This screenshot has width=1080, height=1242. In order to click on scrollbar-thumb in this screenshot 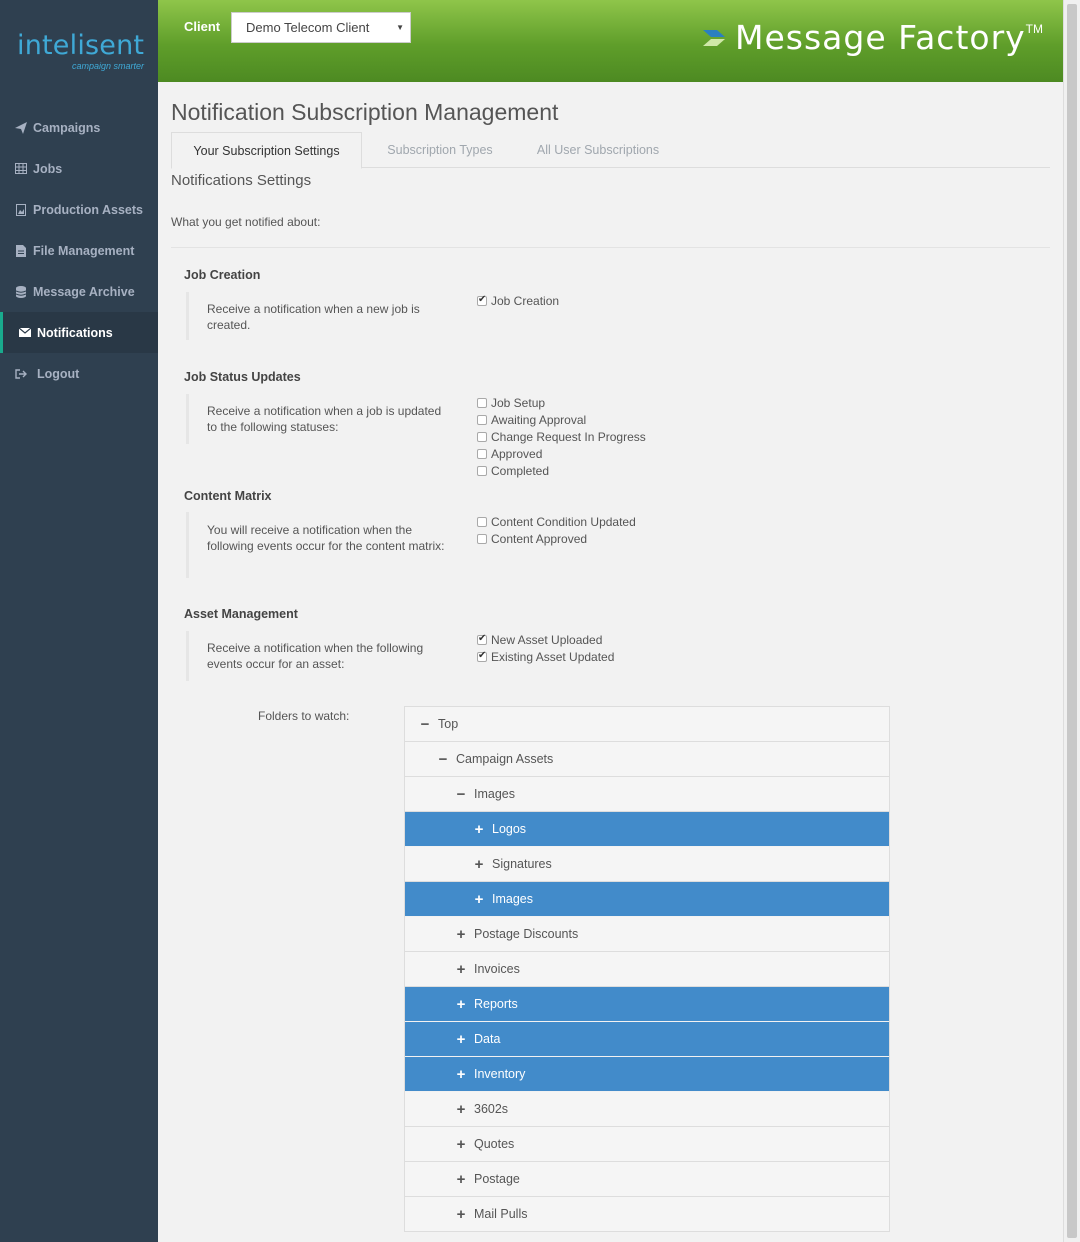, I will do `click(1072, 621)`.